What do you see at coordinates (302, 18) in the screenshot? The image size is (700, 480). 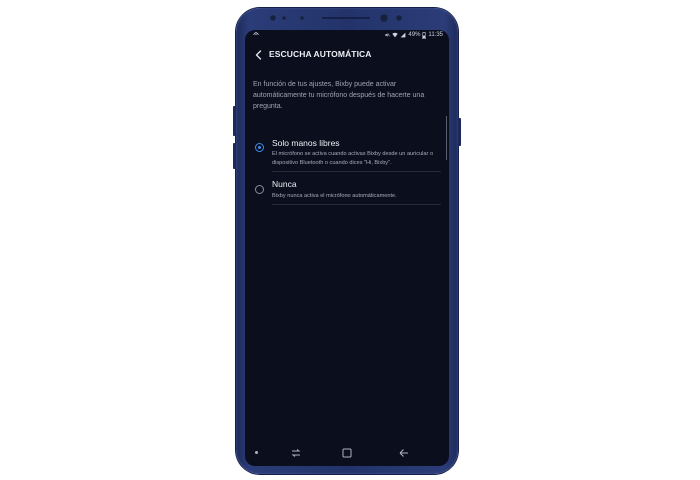 I see `light-sensor-icon` at bounding box center [302, 18].